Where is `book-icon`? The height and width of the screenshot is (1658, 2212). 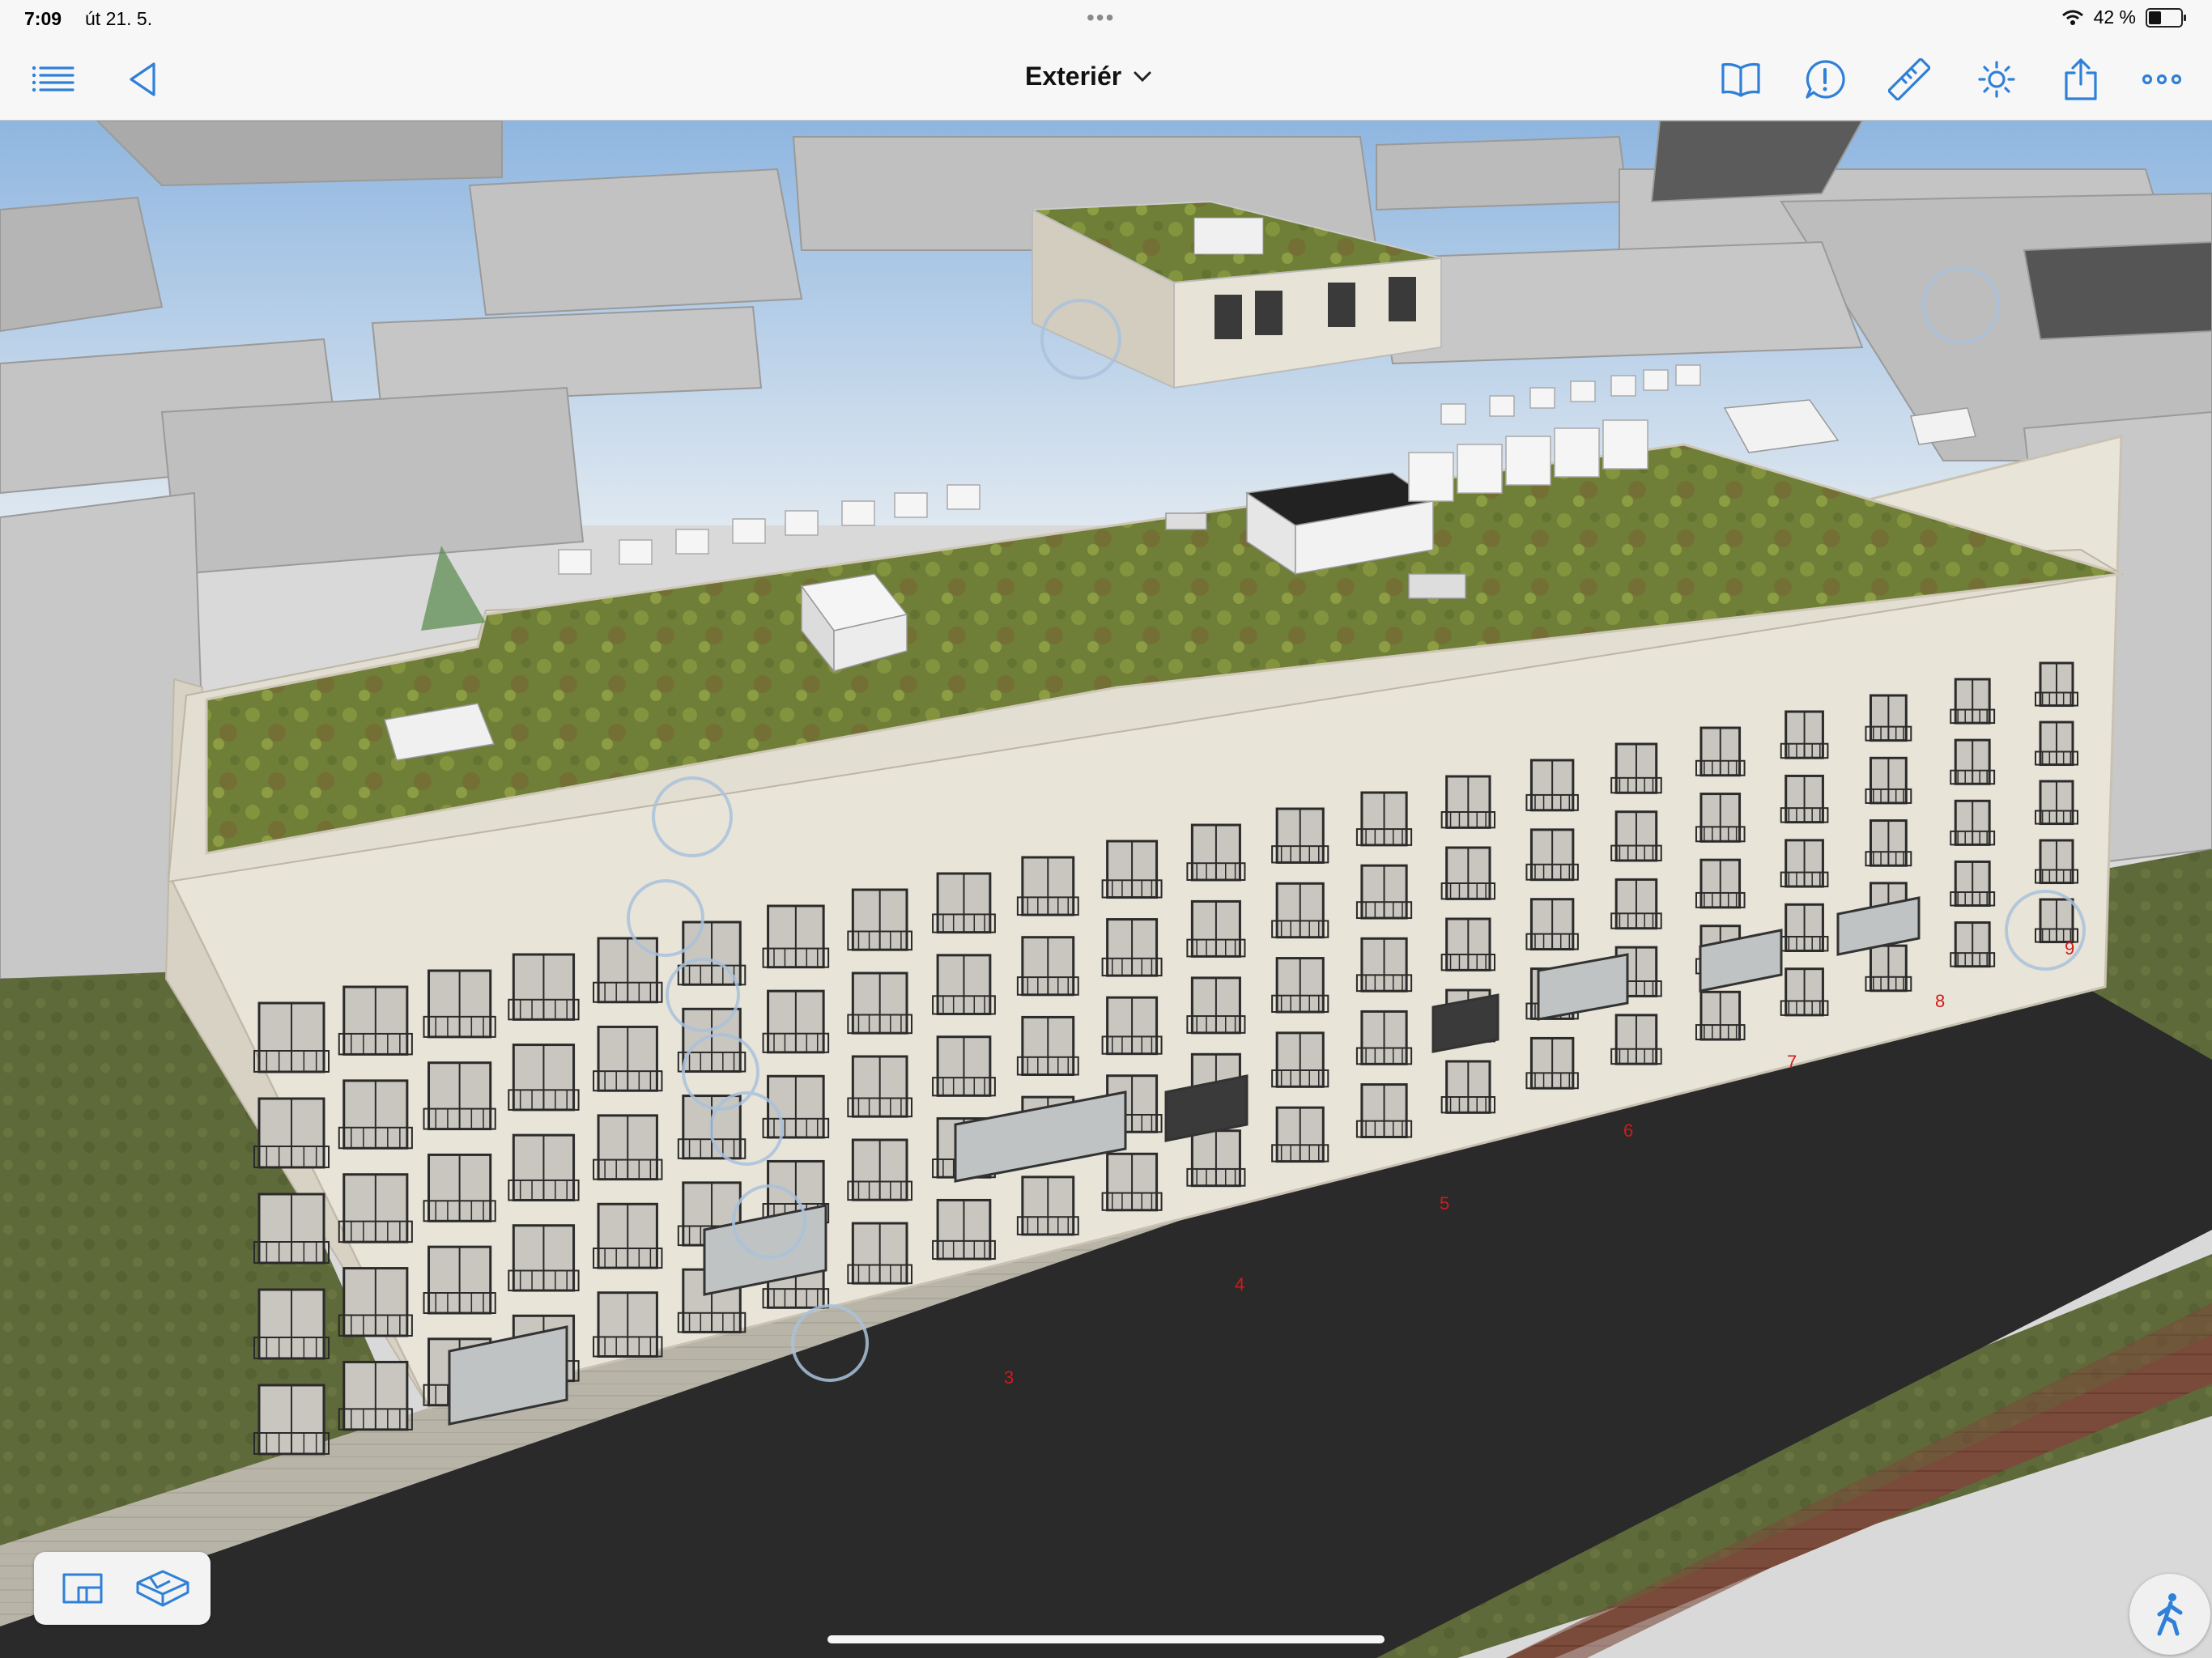
book-icon is located at coordinates (1741, 79).